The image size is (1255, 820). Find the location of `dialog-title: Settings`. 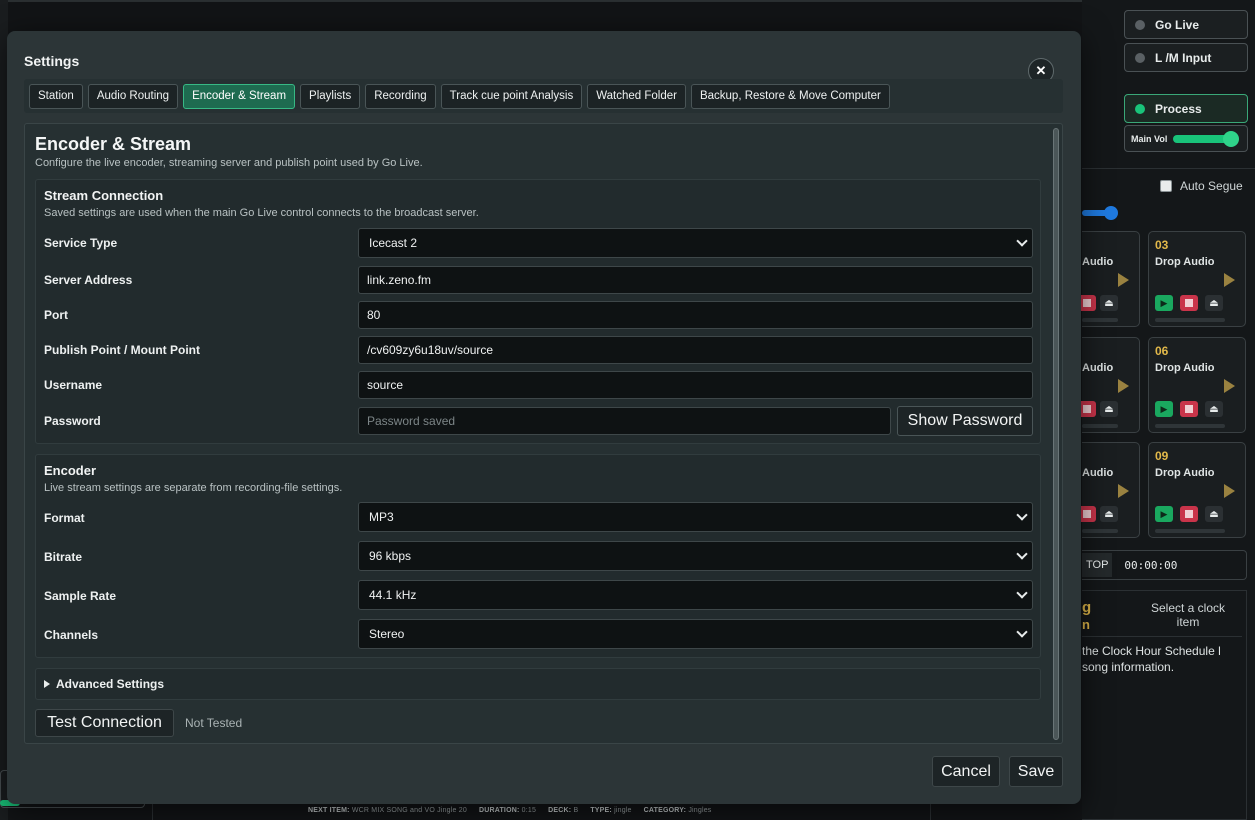

dialog-title: Settings is located at coordinates (52, 61).